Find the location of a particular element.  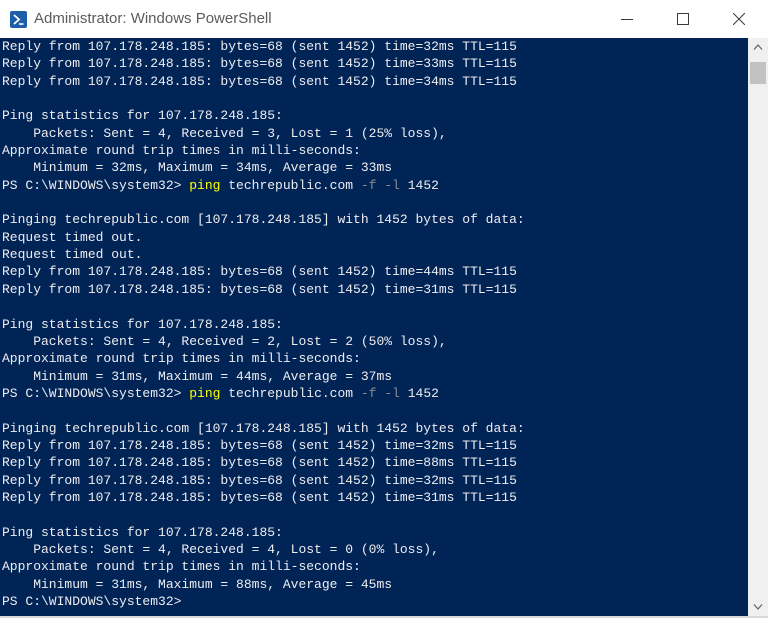

scroll-thumb is located at coordinates (758, 73).